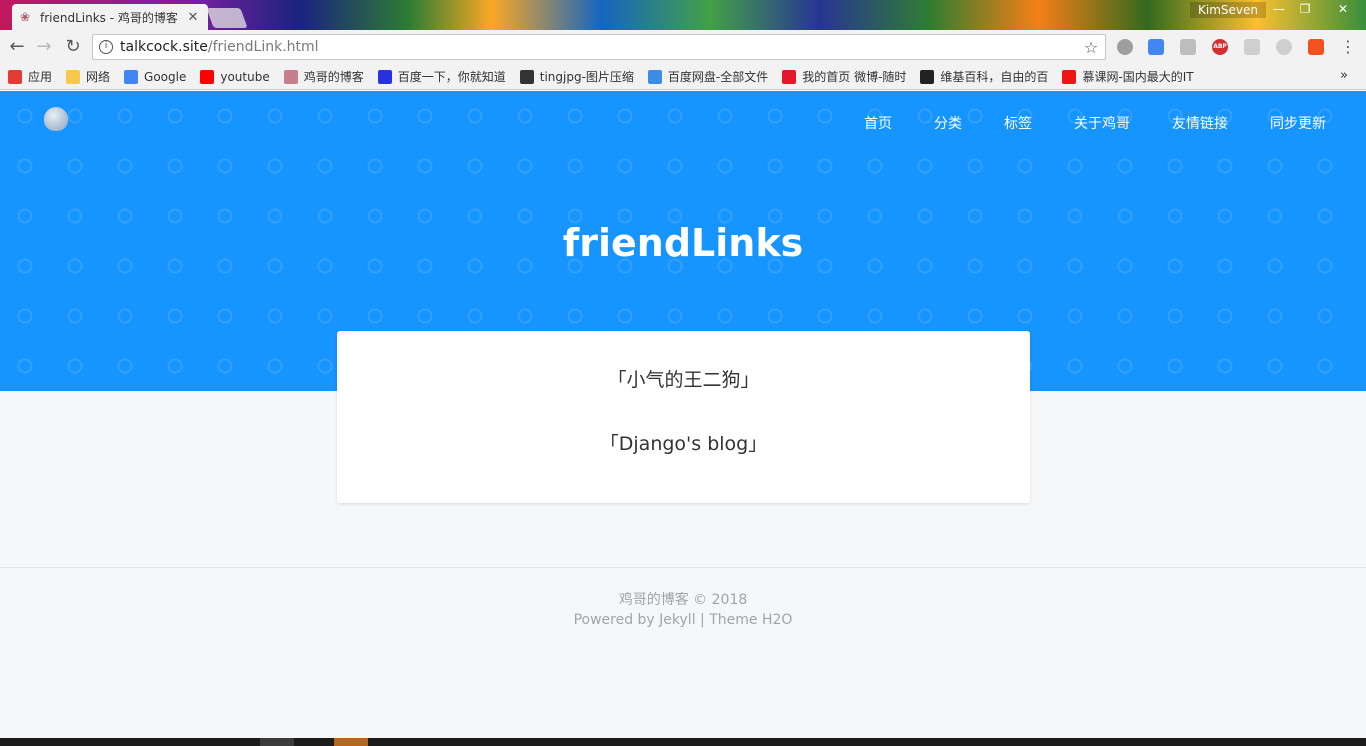 The image size is (1366, 746). Describe the element at coordinates (683, 378) in the screenshot. I see `friend-link: 「小气的王二狗」` at that location.